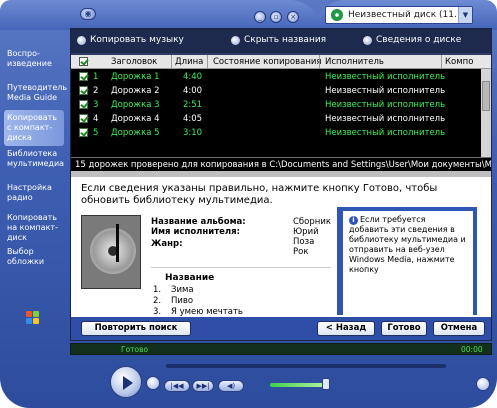  I want to click on sidebar-item-copy-to-cd: Копировать на компакт-диск, so click(34, 228).